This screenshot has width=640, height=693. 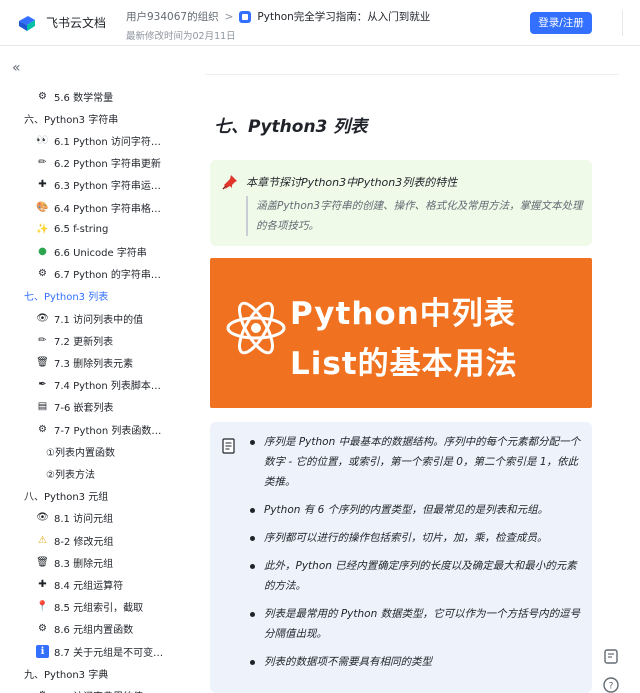 I want to click on sidebar-item: 🗑 7.3 删除列表元素, so click(x=93, y=362).